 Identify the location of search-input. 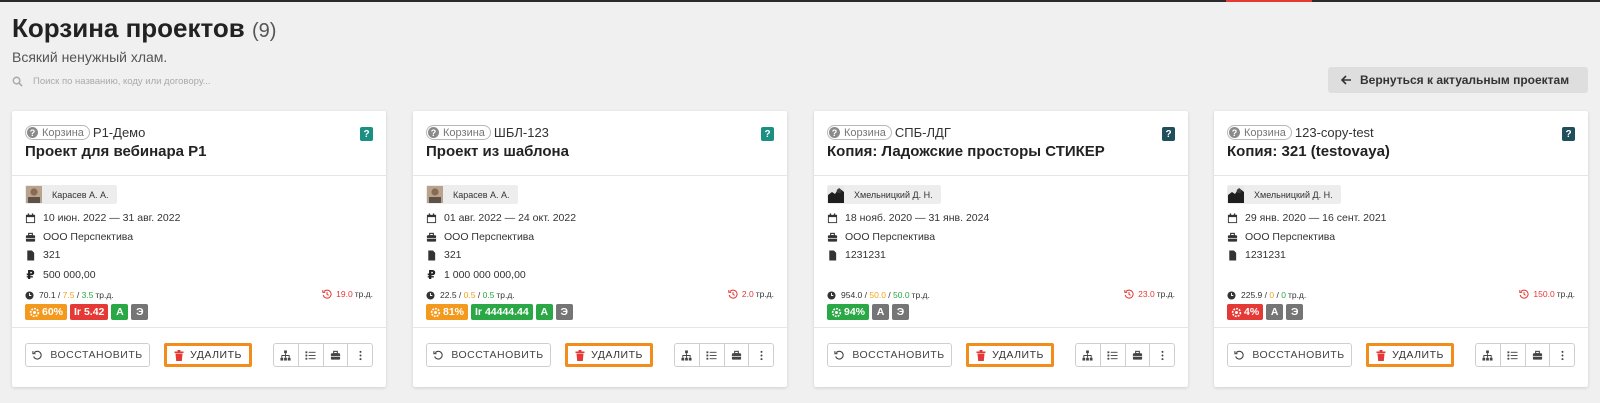
(163, 81).